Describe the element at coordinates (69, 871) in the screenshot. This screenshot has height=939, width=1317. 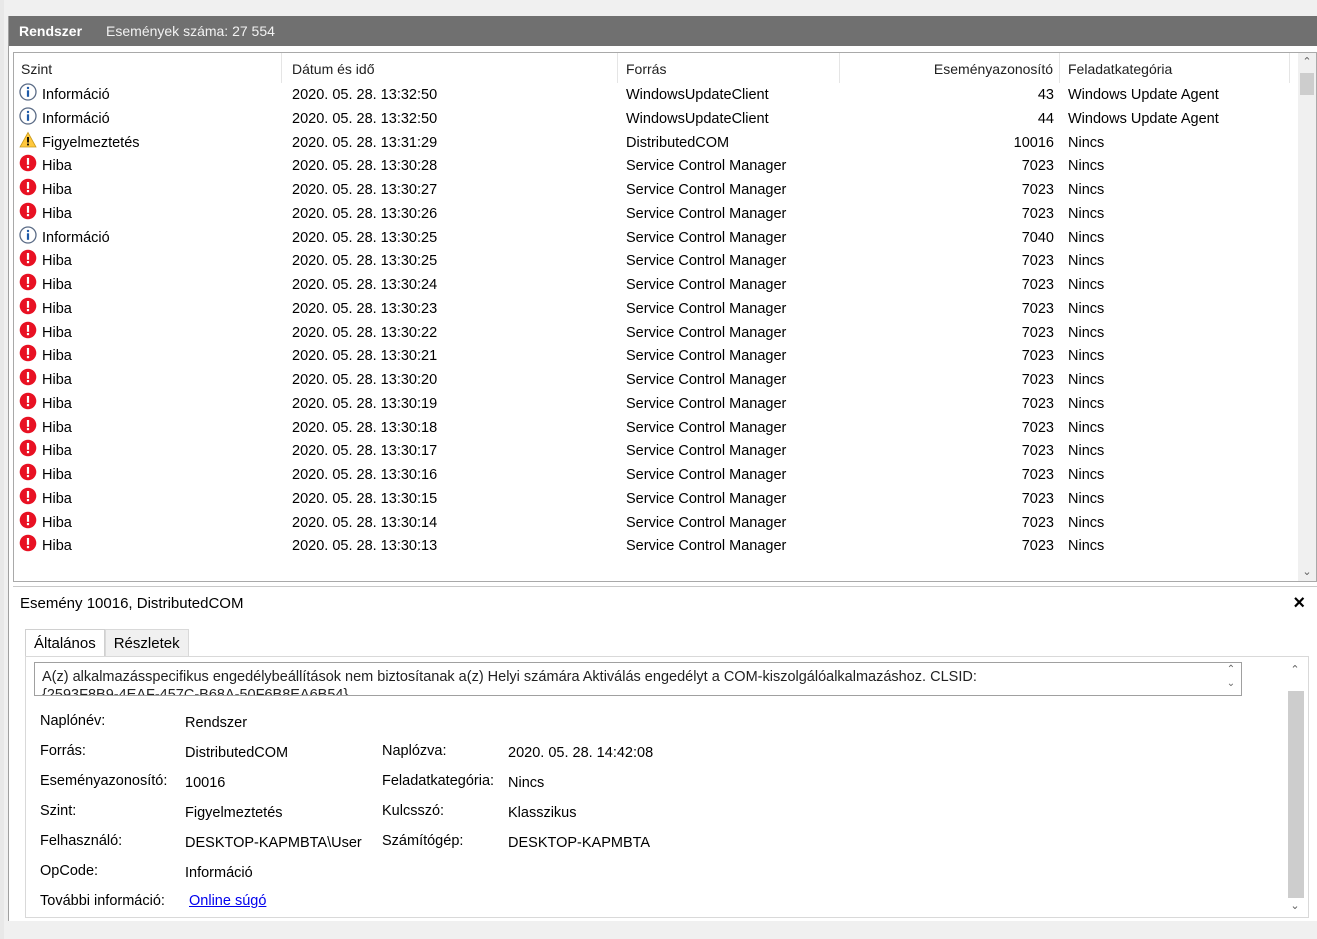
I see `opcode-label: OpCode:` at that location.